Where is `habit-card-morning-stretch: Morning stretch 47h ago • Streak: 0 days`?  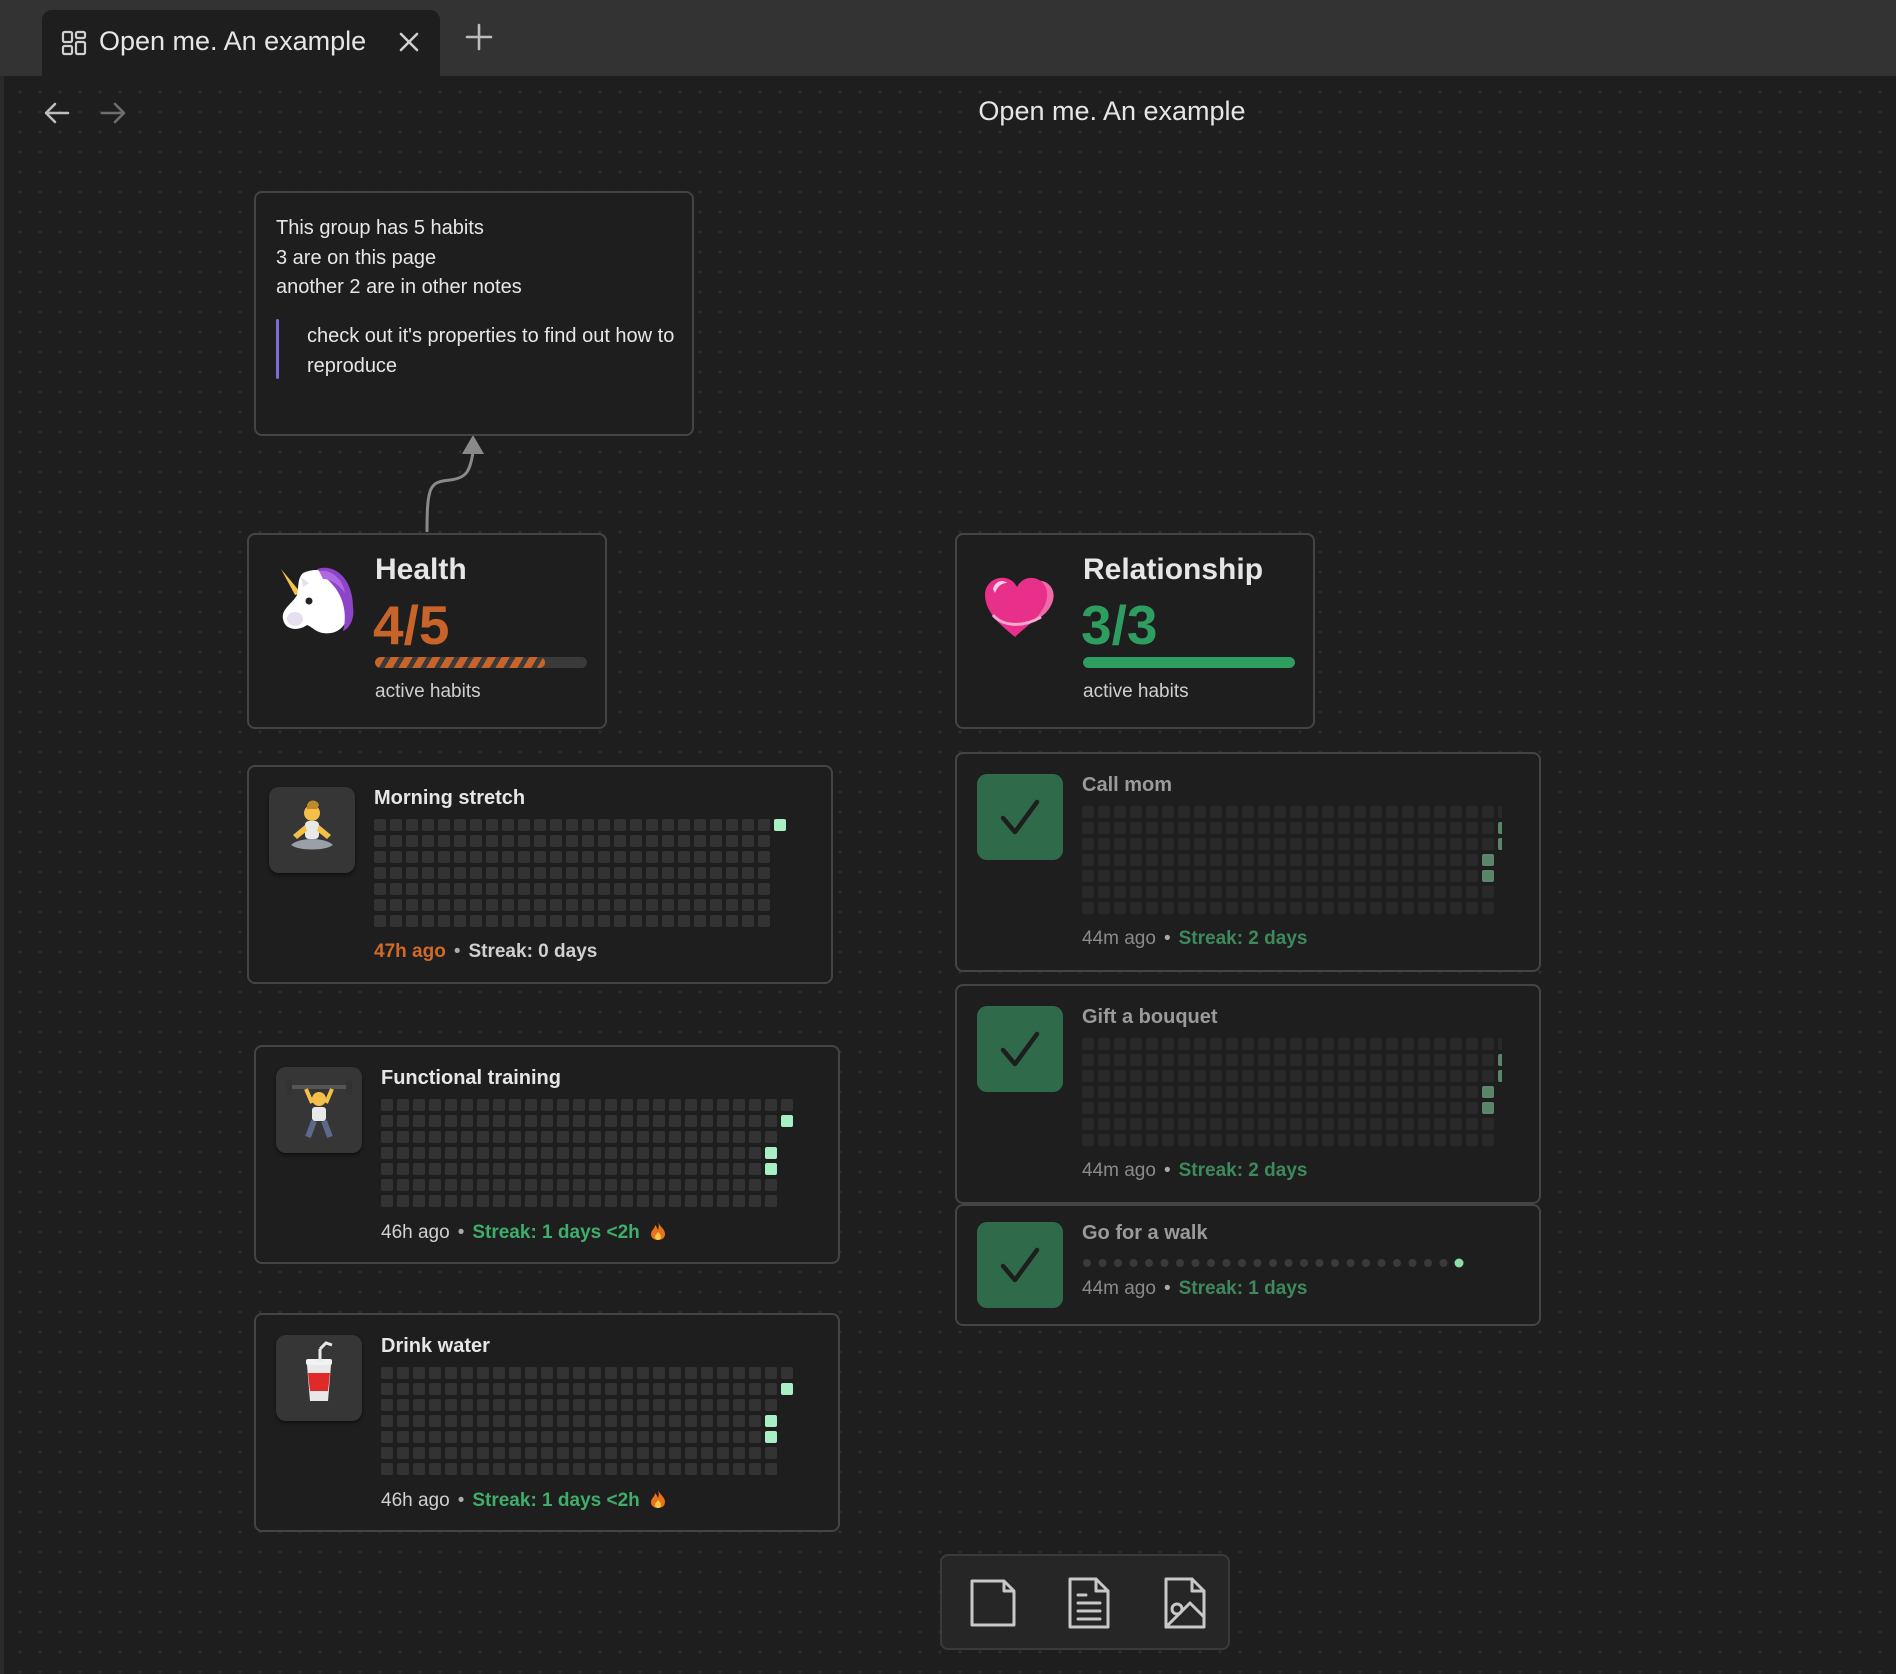
habit-card-morning-stretch: Morning stretch 47h ago • Streak: 0 days is located at coordinates (540, 874).